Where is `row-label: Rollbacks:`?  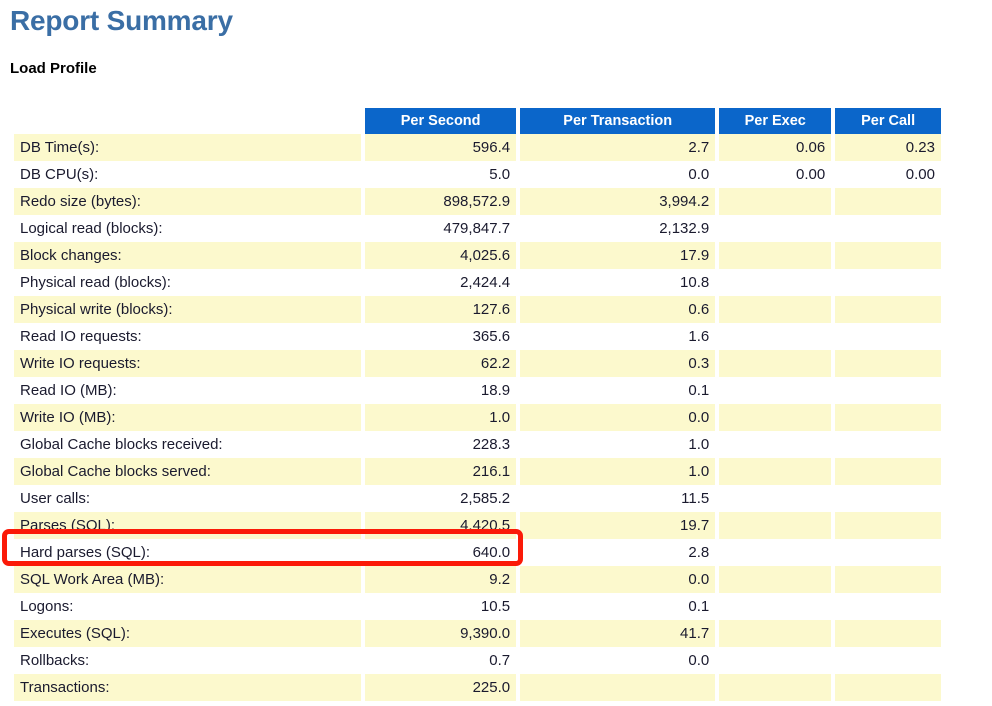 row-label: Rollbacks: is located at coordinates (188, 660).